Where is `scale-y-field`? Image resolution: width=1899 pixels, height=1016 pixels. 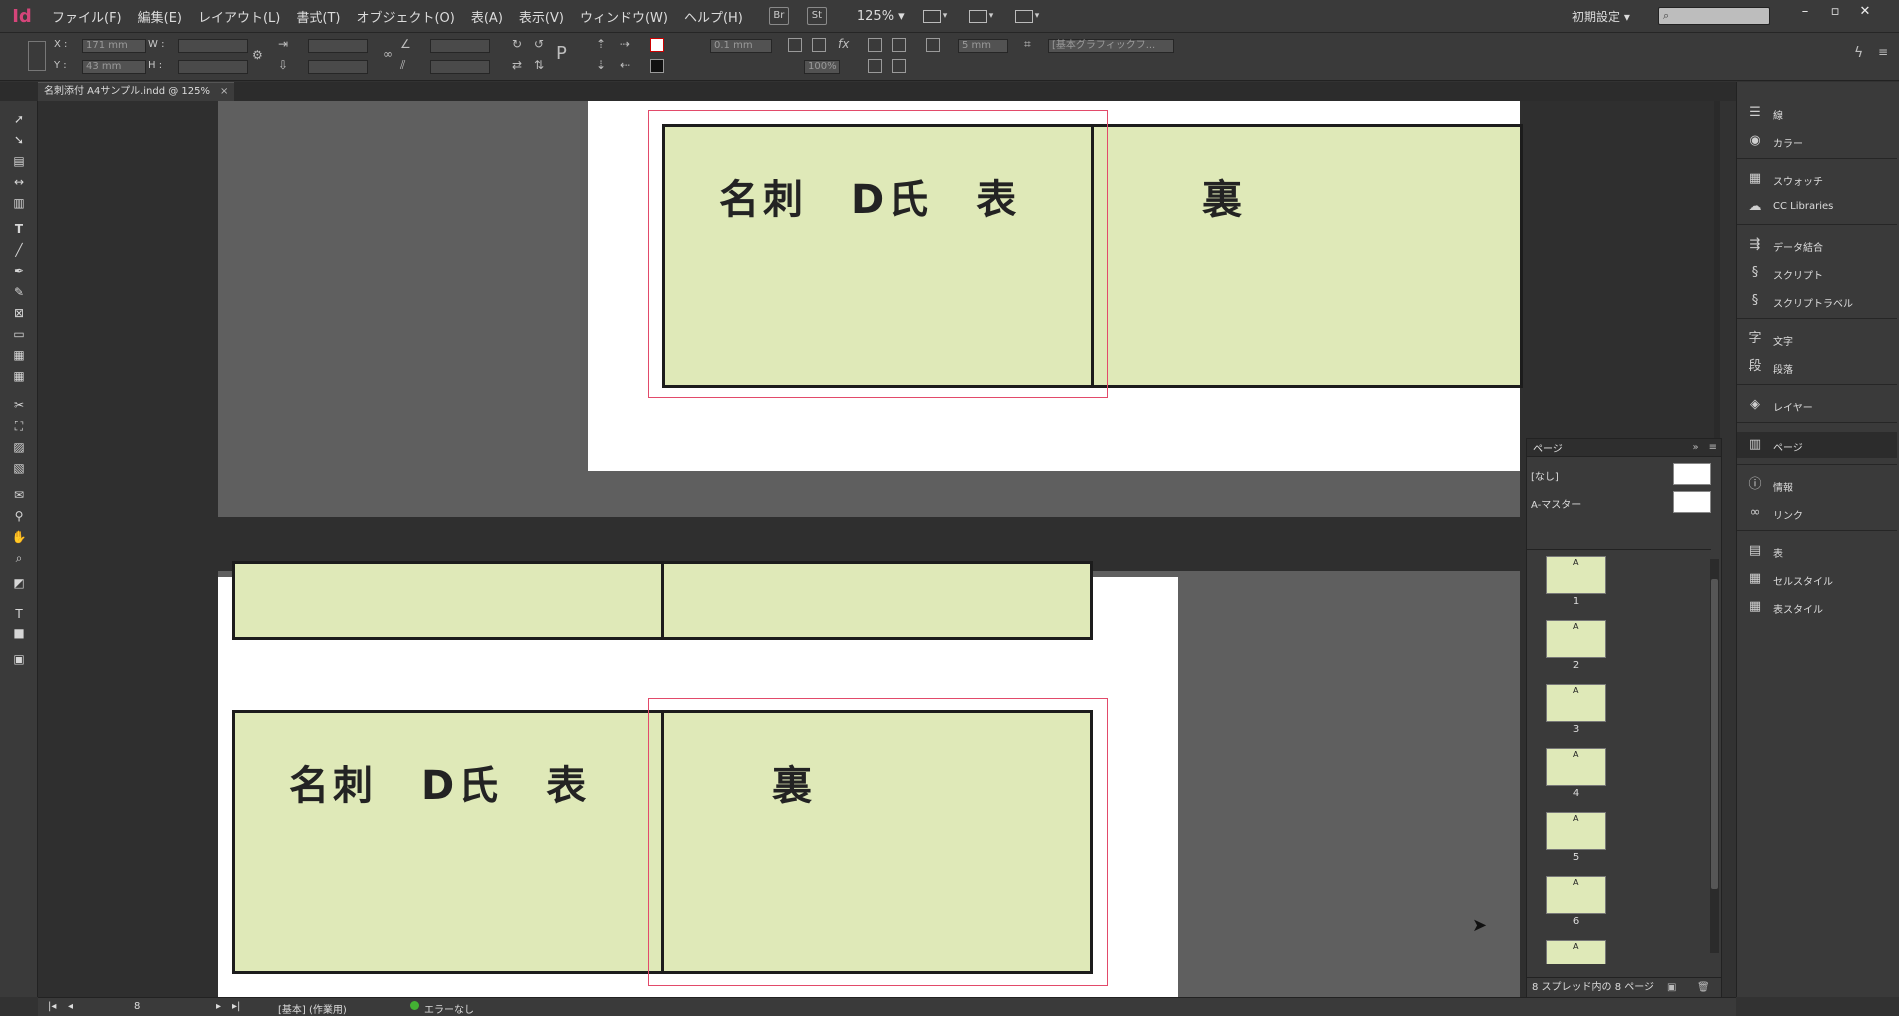
scale-y-field is located at coordinates (338, 67).